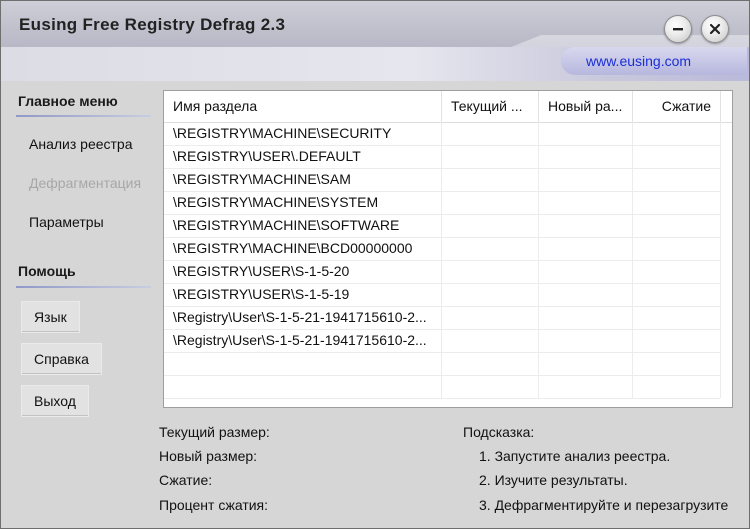 Image resolution: width=750 pixels, height=529 pixels. Describe the element at coordinates (66, 222) in the screenshot. I see `sidebar-item-settings: Параметры` at that location.